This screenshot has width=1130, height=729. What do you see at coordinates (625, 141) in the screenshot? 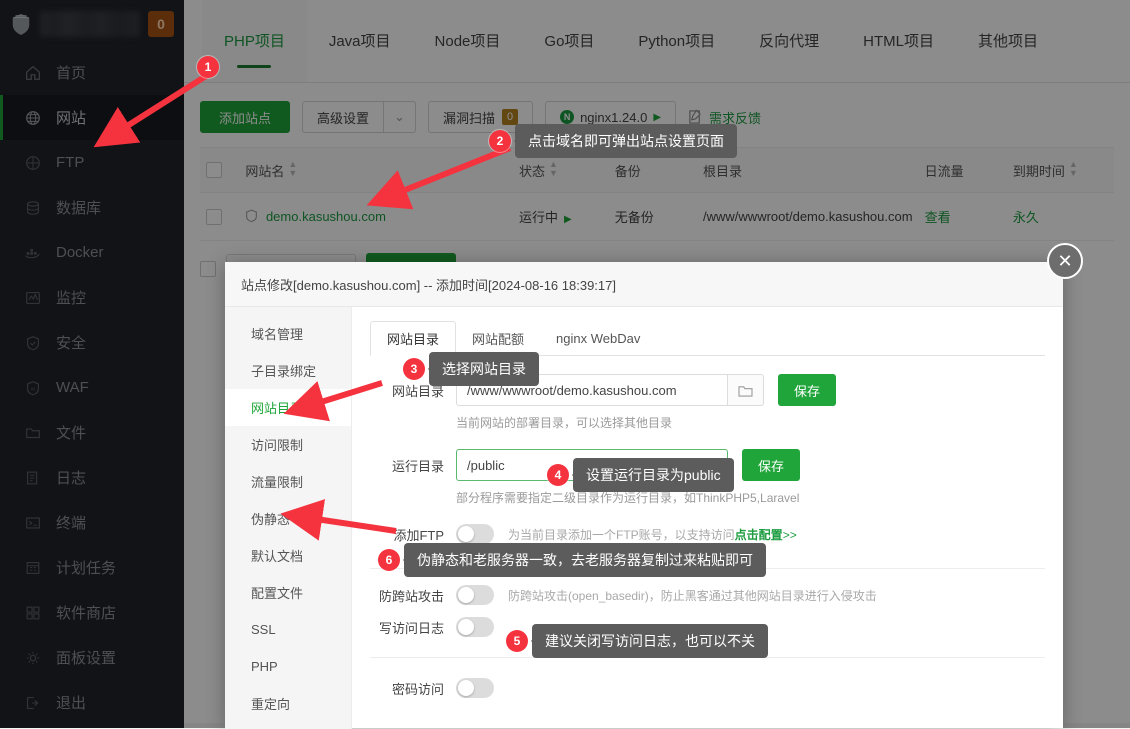
I see `annotation-callout: 点击域名即可弹出站点设置页面` at bounding box center [625, 141].